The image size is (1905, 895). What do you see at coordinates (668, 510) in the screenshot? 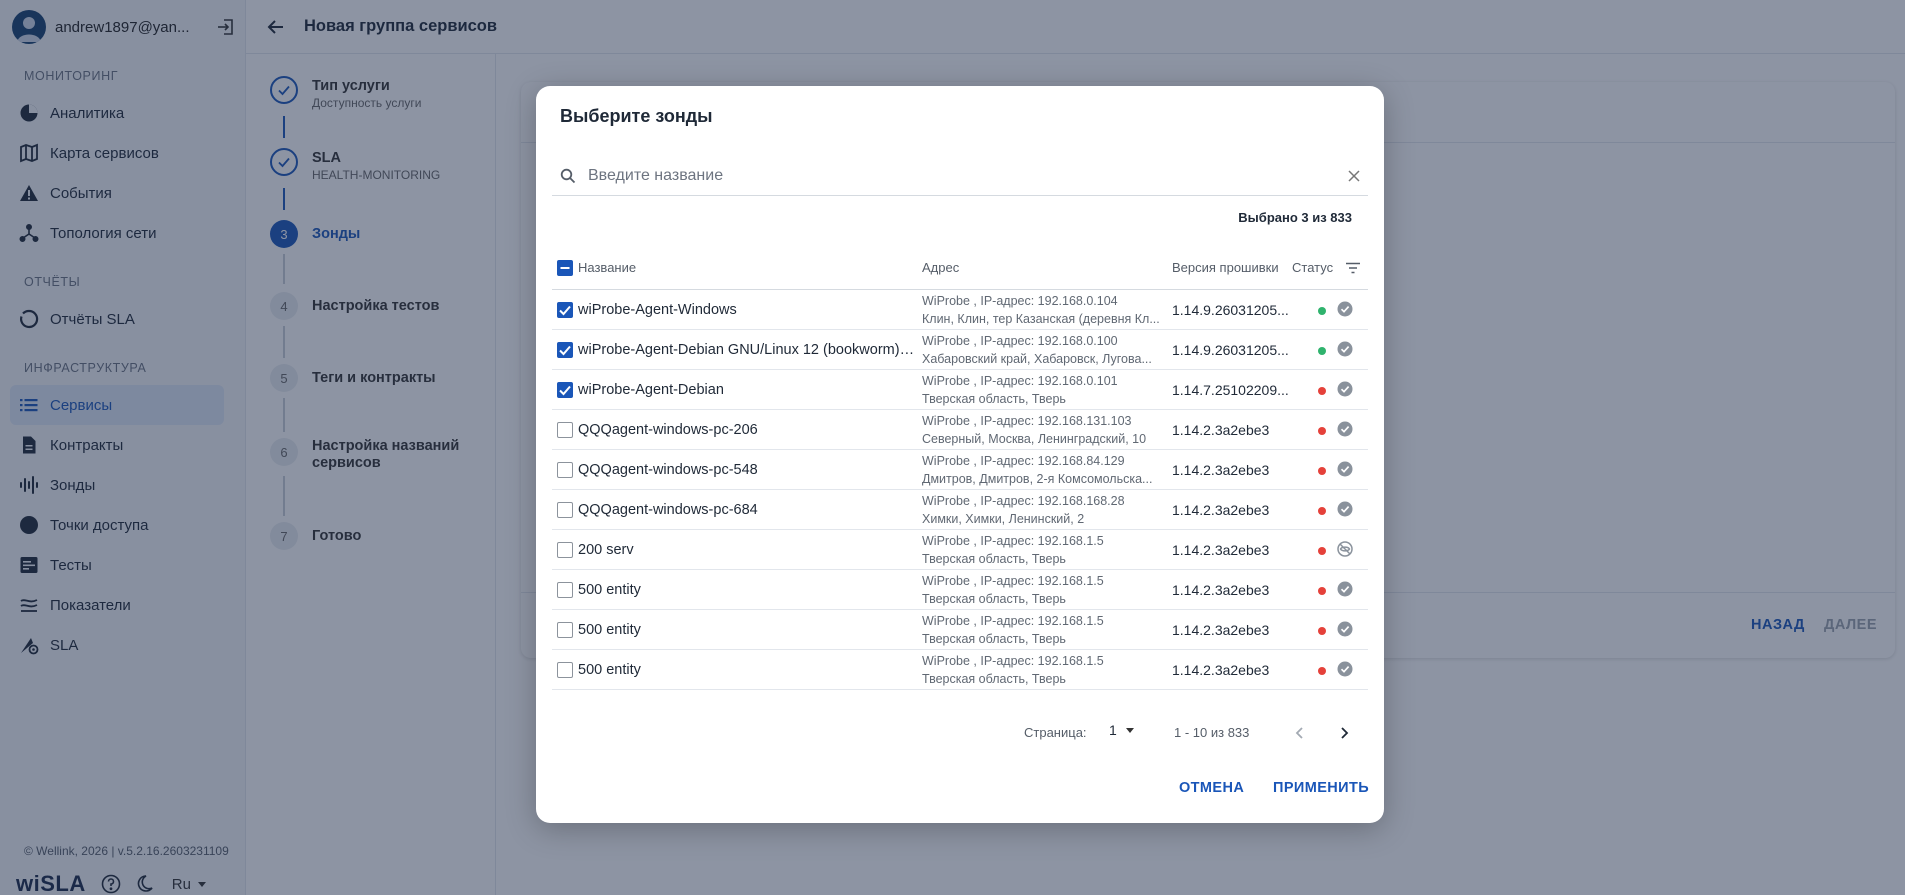
I see `probe-name: QQQagent-windows-pc-684` at bounding box center [668, 510].